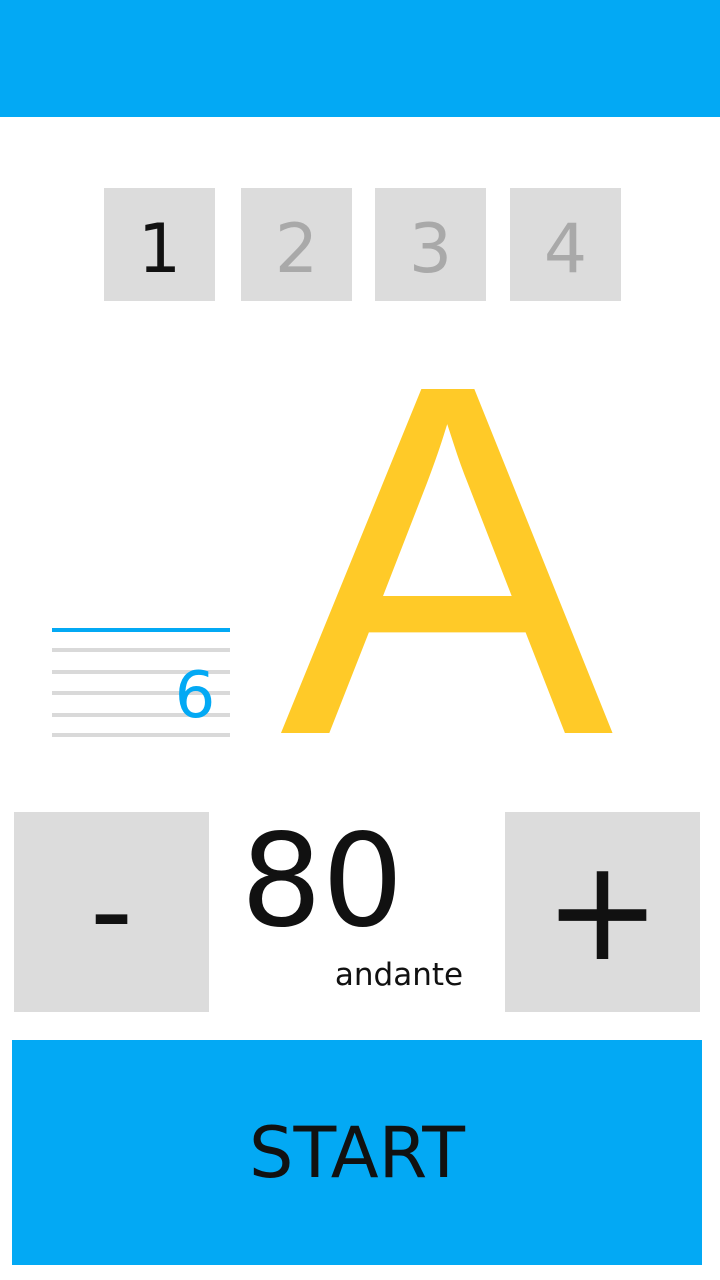 This screenshot has height=1280, width=720. I want to click on tempo-marking: andante, so click(399, 975).